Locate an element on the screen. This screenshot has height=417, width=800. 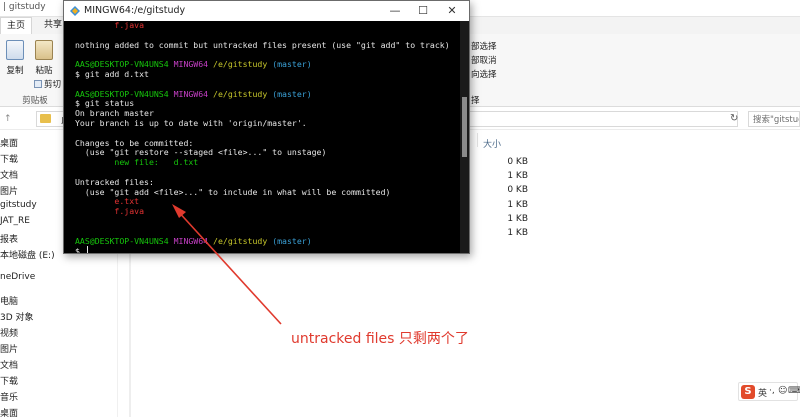
select-none-button: 部取消 is located at coordinates (484, 60).